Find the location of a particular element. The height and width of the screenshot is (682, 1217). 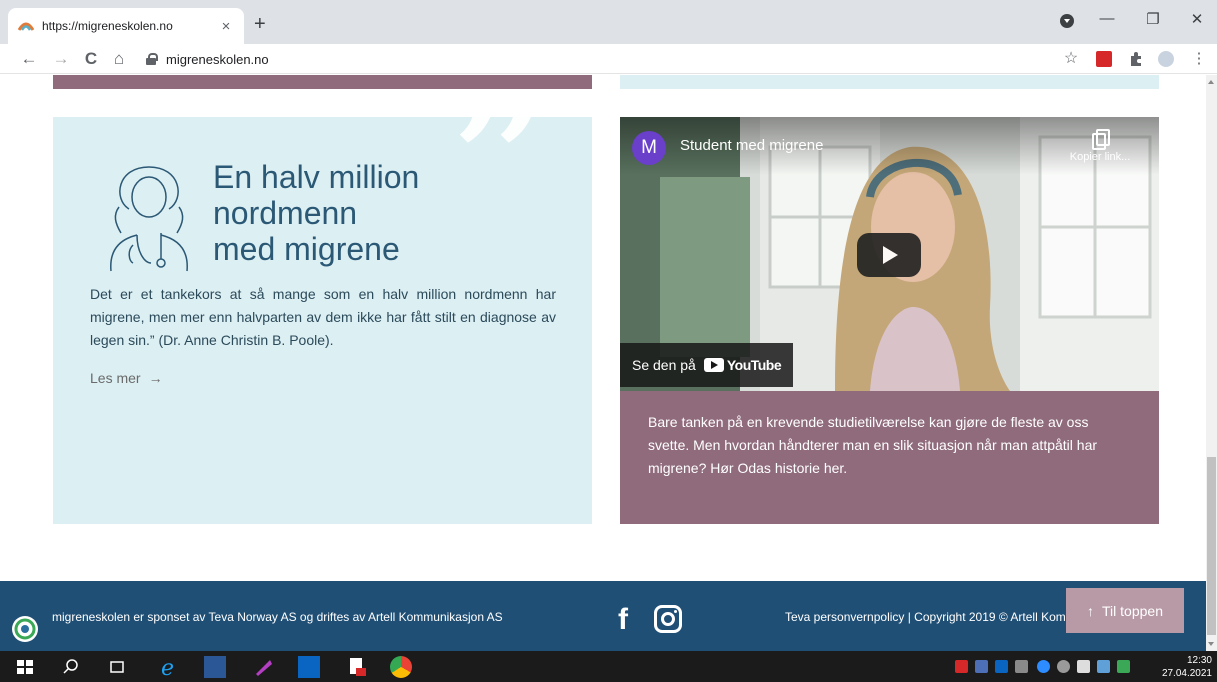

read-more-link: Les mer → is located at coordinates (126, 378).